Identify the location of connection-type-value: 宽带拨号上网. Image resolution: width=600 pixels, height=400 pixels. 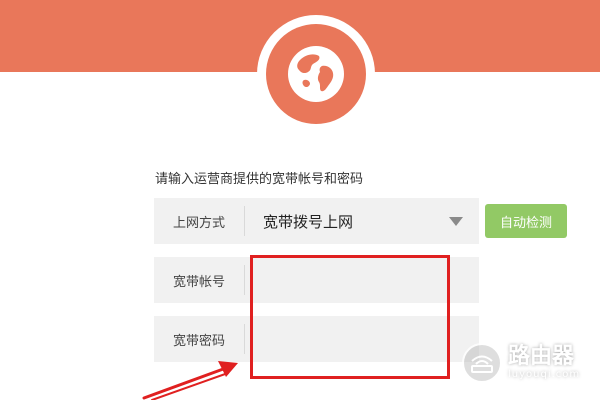
(308, 221).